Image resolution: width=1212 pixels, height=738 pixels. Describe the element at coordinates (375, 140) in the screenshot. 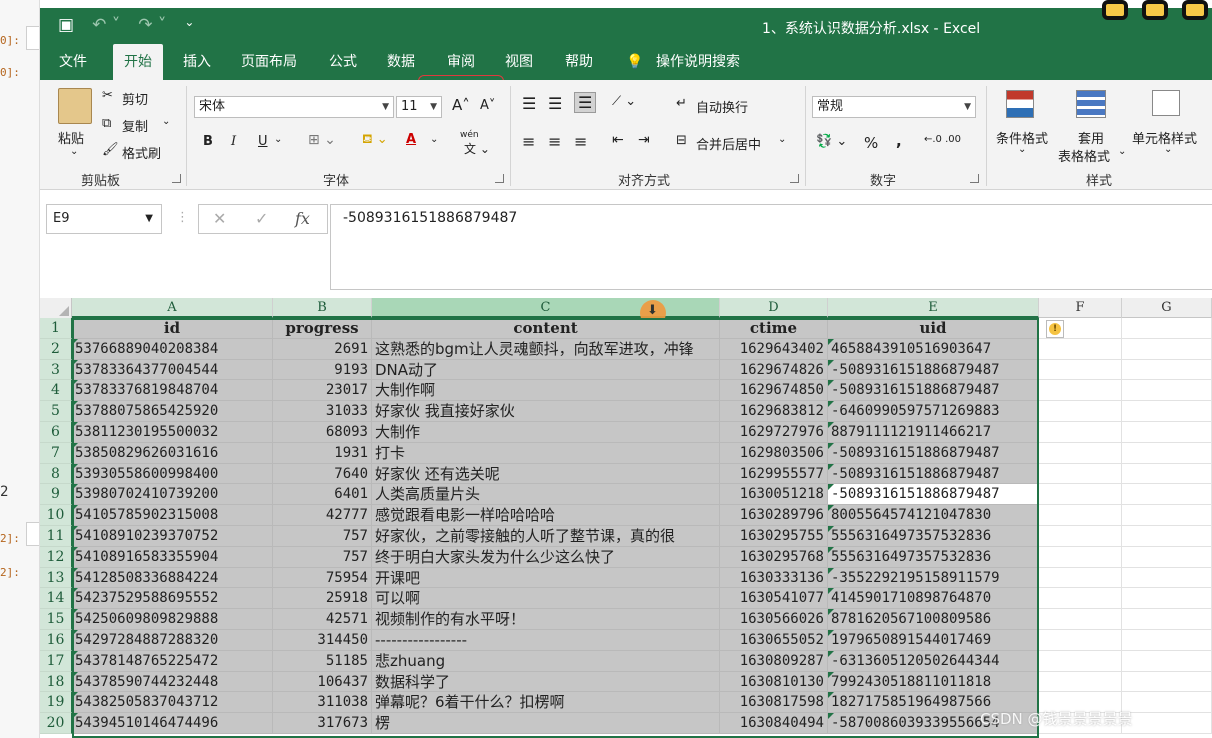

I see `fill-color-icon: ⛾ ⌄` at that location.